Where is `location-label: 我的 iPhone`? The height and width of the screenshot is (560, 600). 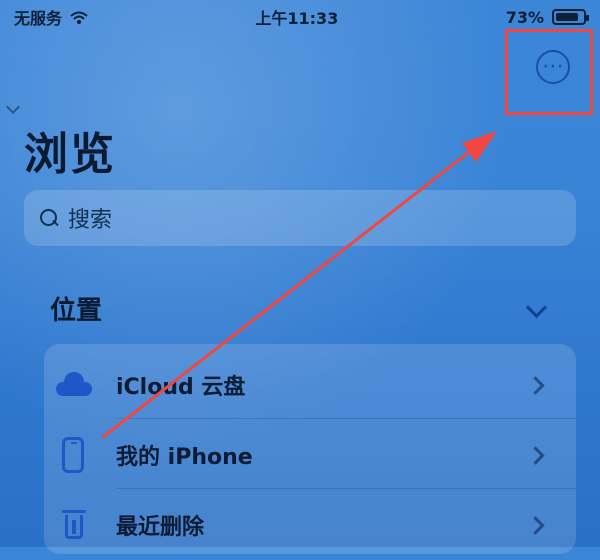 location-label: 我的 iPhone is located at coordinates (184, 457).